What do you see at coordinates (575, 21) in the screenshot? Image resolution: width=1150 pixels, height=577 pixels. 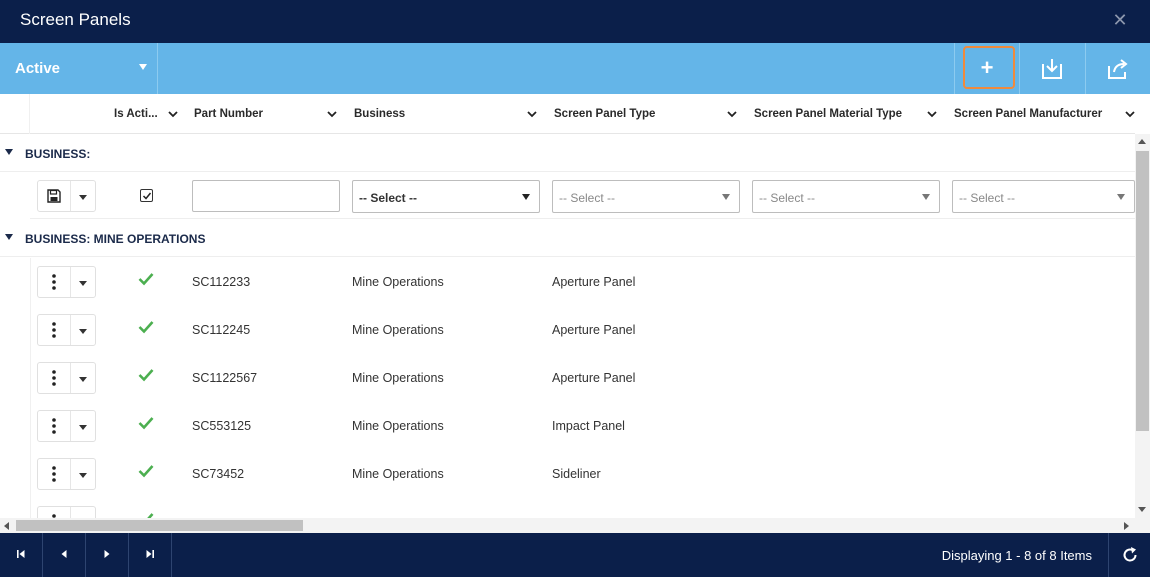 I see `title-bar: Screen Panels ✕` at bounding box center [575, 21].